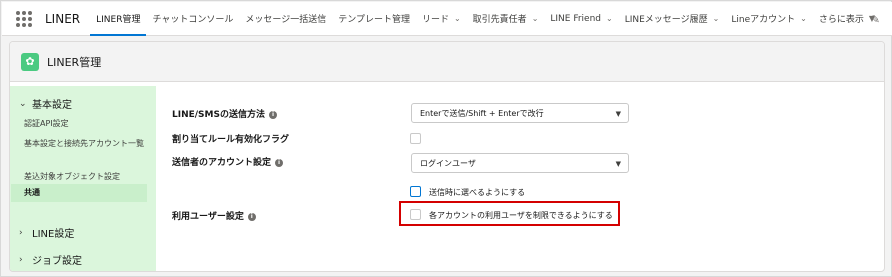 This screenshot has height=277, width=892. What do you see at coordinates (192, 19) in the screenshot?
I see `nav-tab-chat-console: チャットコンソール` at bounding box center [192, 19].